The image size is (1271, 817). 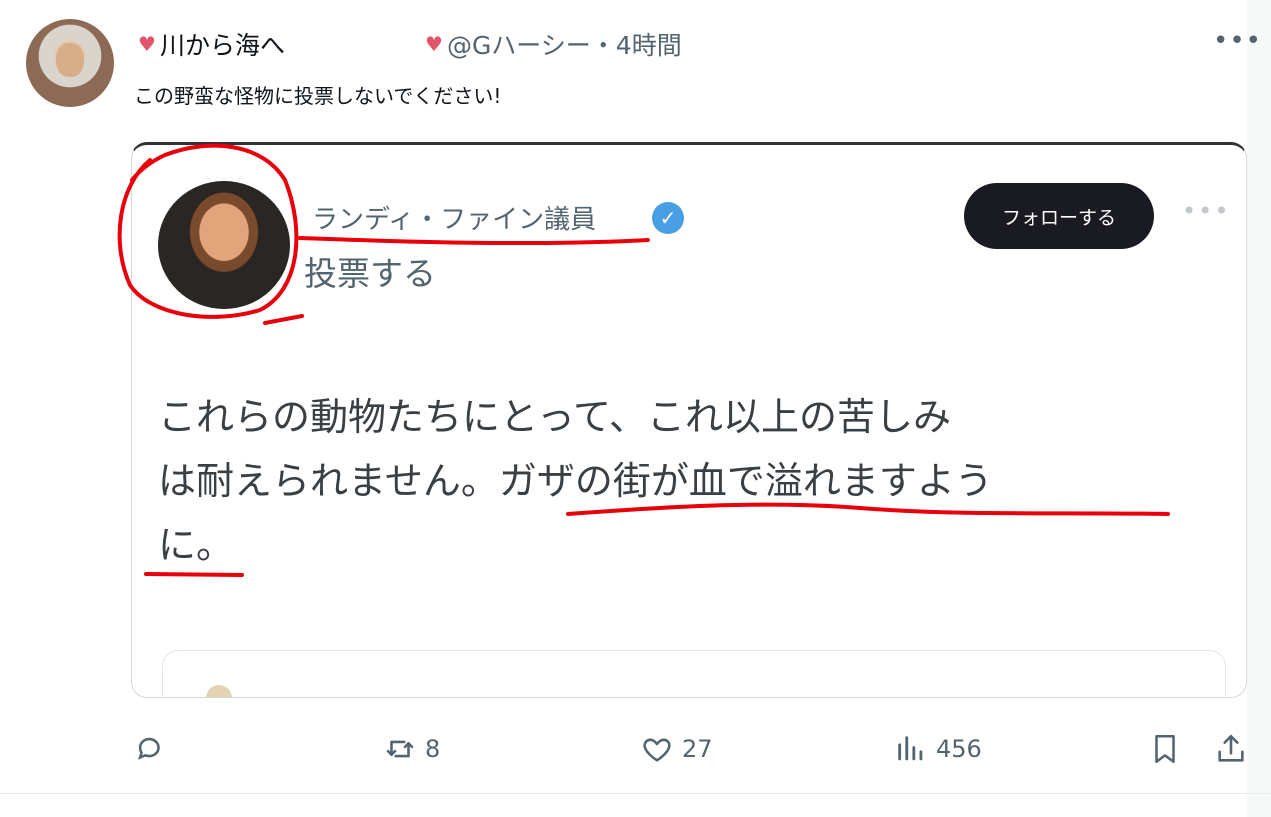 I want to click on quoted-body-line: は耐えられません。ガザの街が血で溢れますよう, so click(x=575, y=481).